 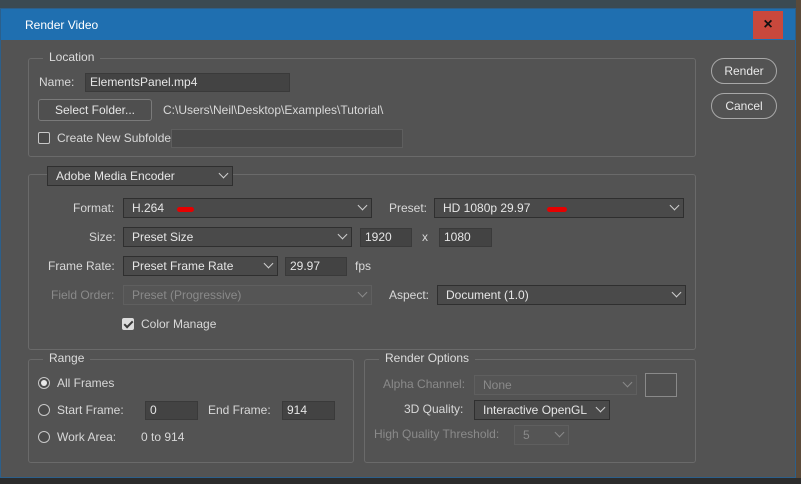 What do you see at coordinates (398, 24) in the screenshot?
I see `title-bar: Render Video ×` at bounding box center [398, 24].